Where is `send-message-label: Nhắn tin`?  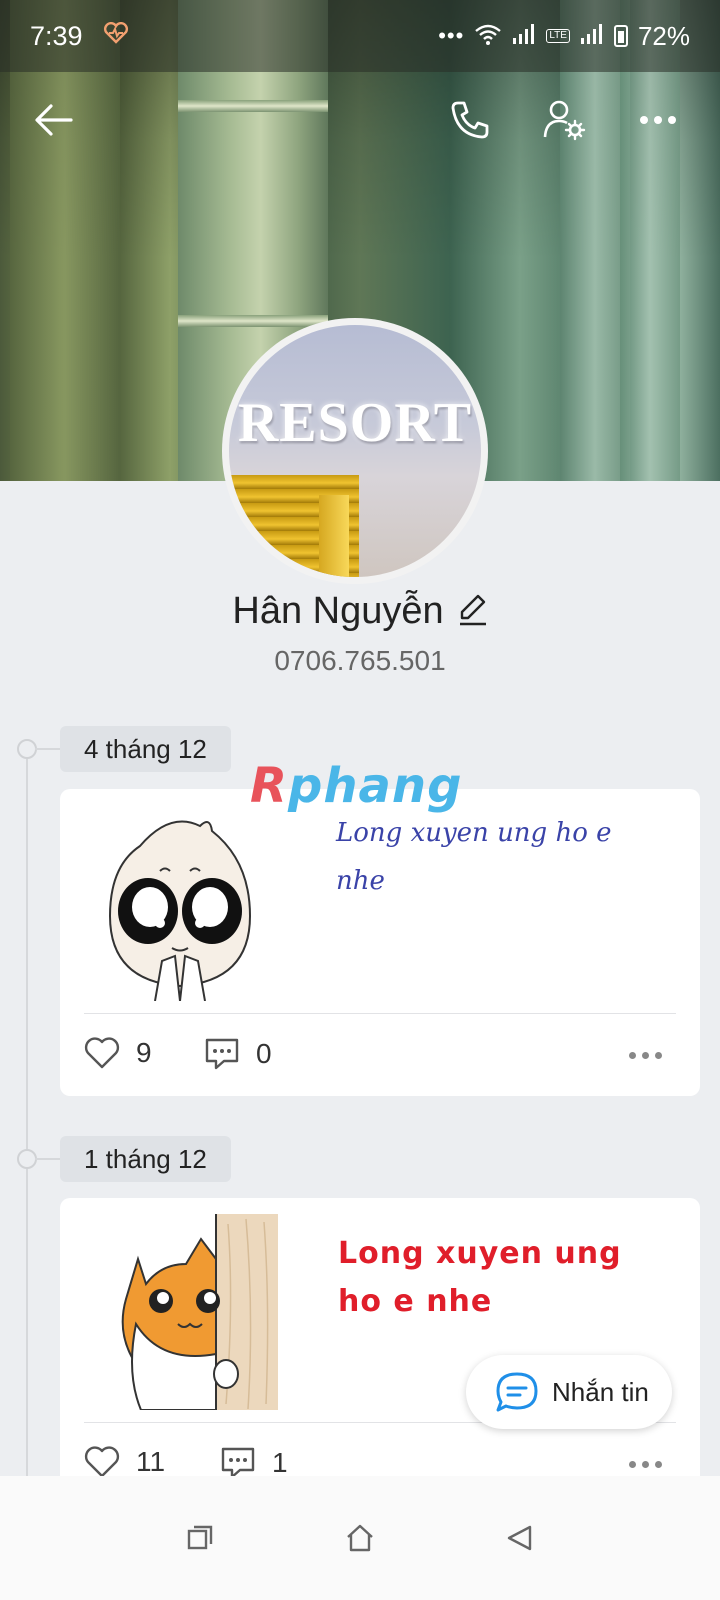 send-message-label: Nhắn tin is located at coordinates (600, 1391).